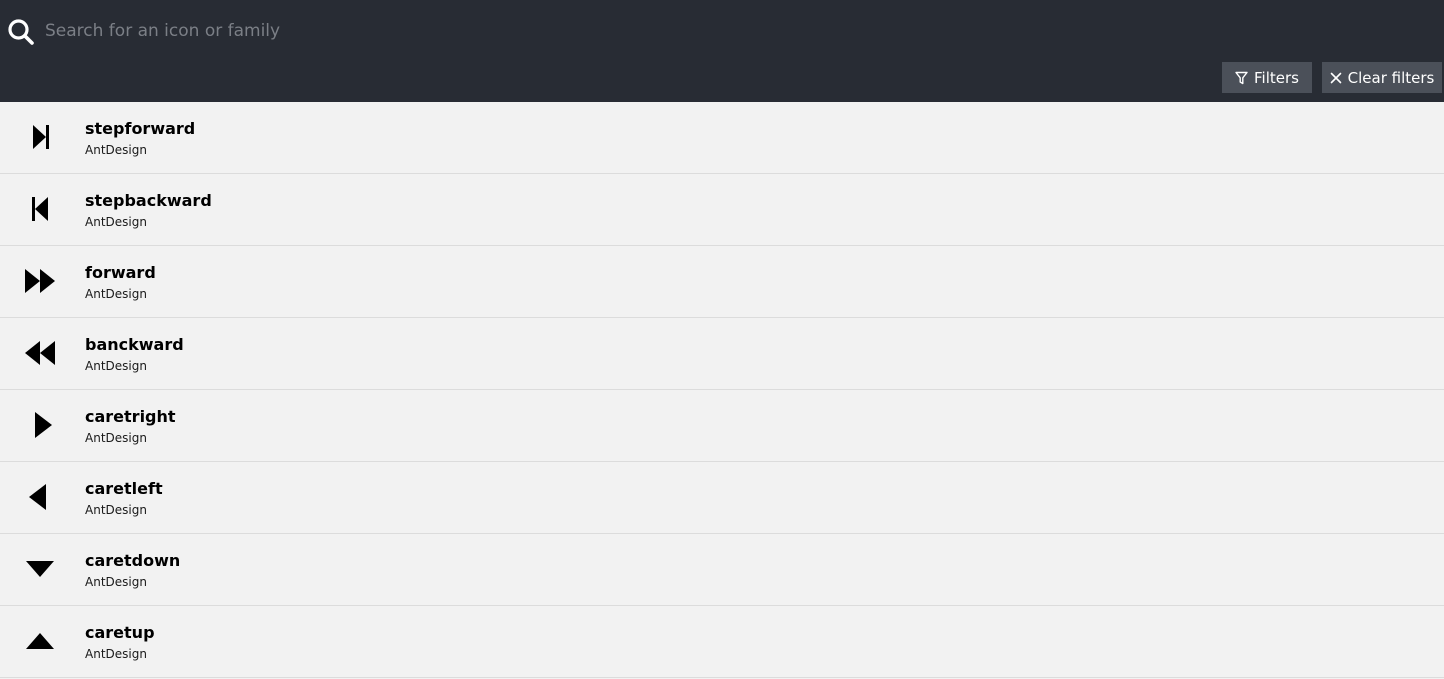 This screenshot has width=1444, height=679. Describe the element at coordinates (40, 353) in the screenshot. I see `backward-icon` at that location.